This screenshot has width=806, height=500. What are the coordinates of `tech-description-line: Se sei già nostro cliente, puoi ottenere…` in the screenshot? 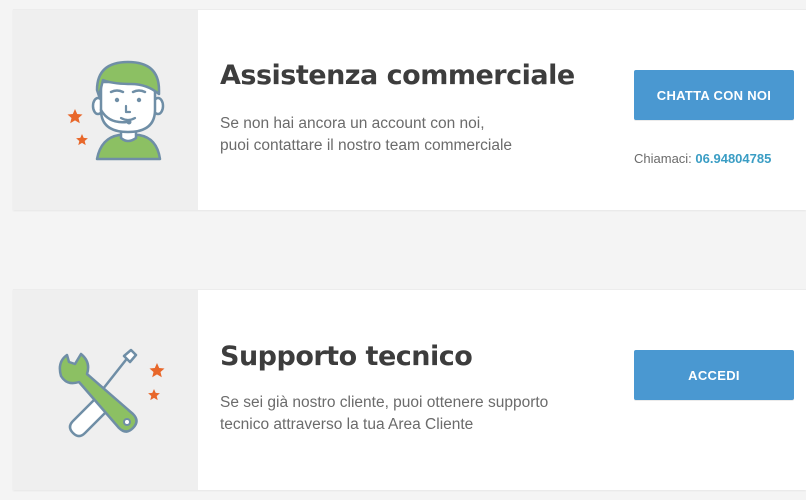 It's located at (384, 402).